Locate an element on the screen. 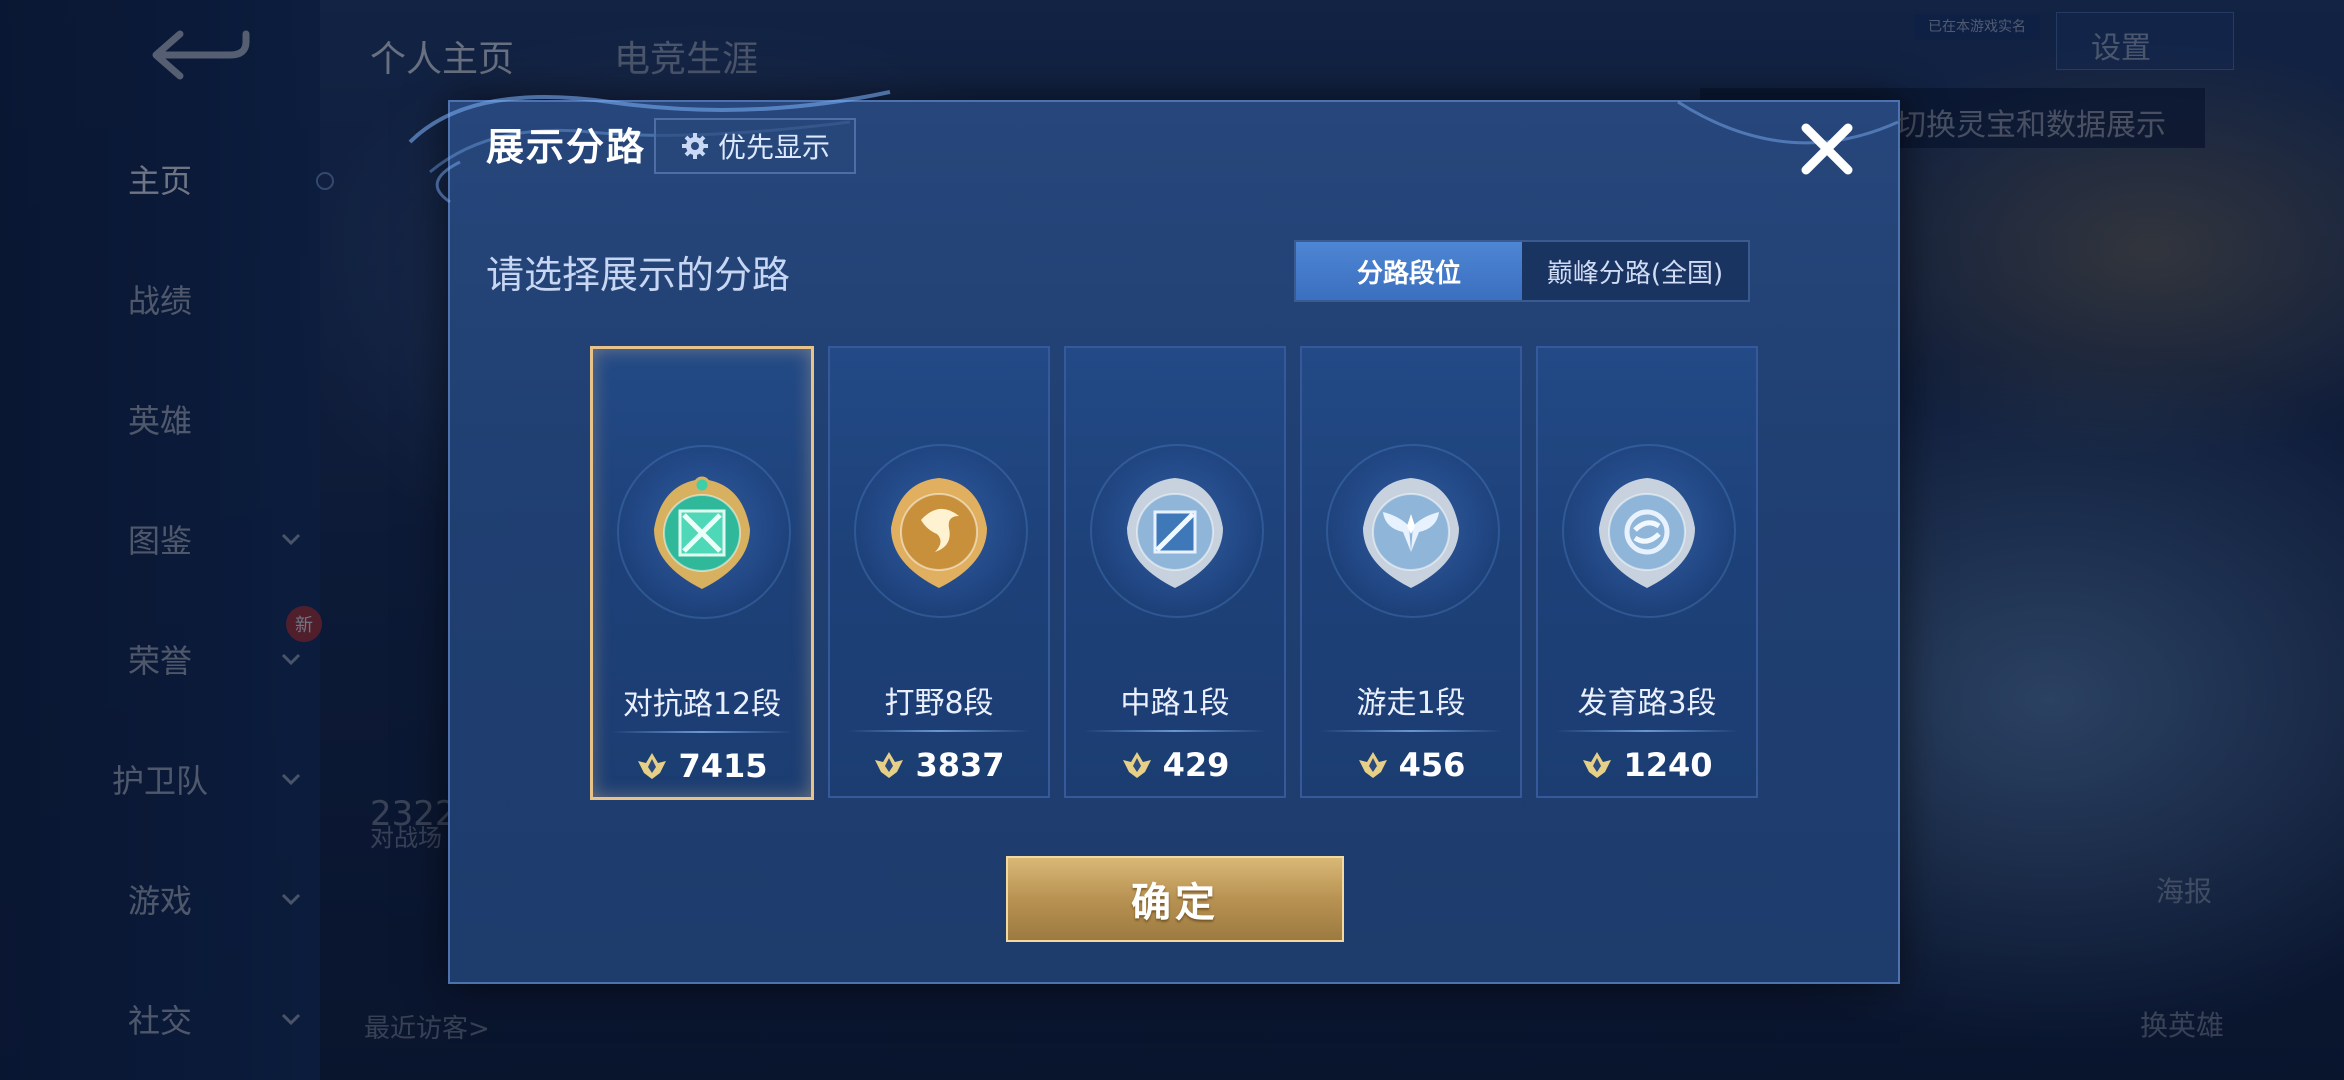 The image size is (2344, 1080). lane-score-value: 7415 is located at coordinates (723, 766).